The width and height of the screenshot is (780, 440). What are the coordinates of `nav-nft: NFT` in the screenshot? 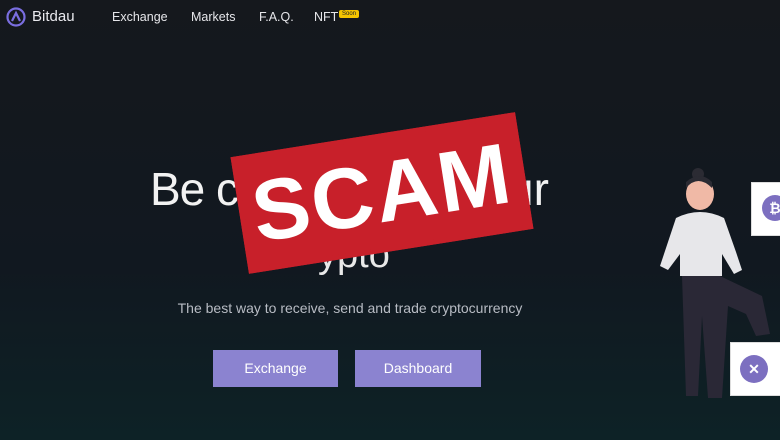 It's located at (326, 17).